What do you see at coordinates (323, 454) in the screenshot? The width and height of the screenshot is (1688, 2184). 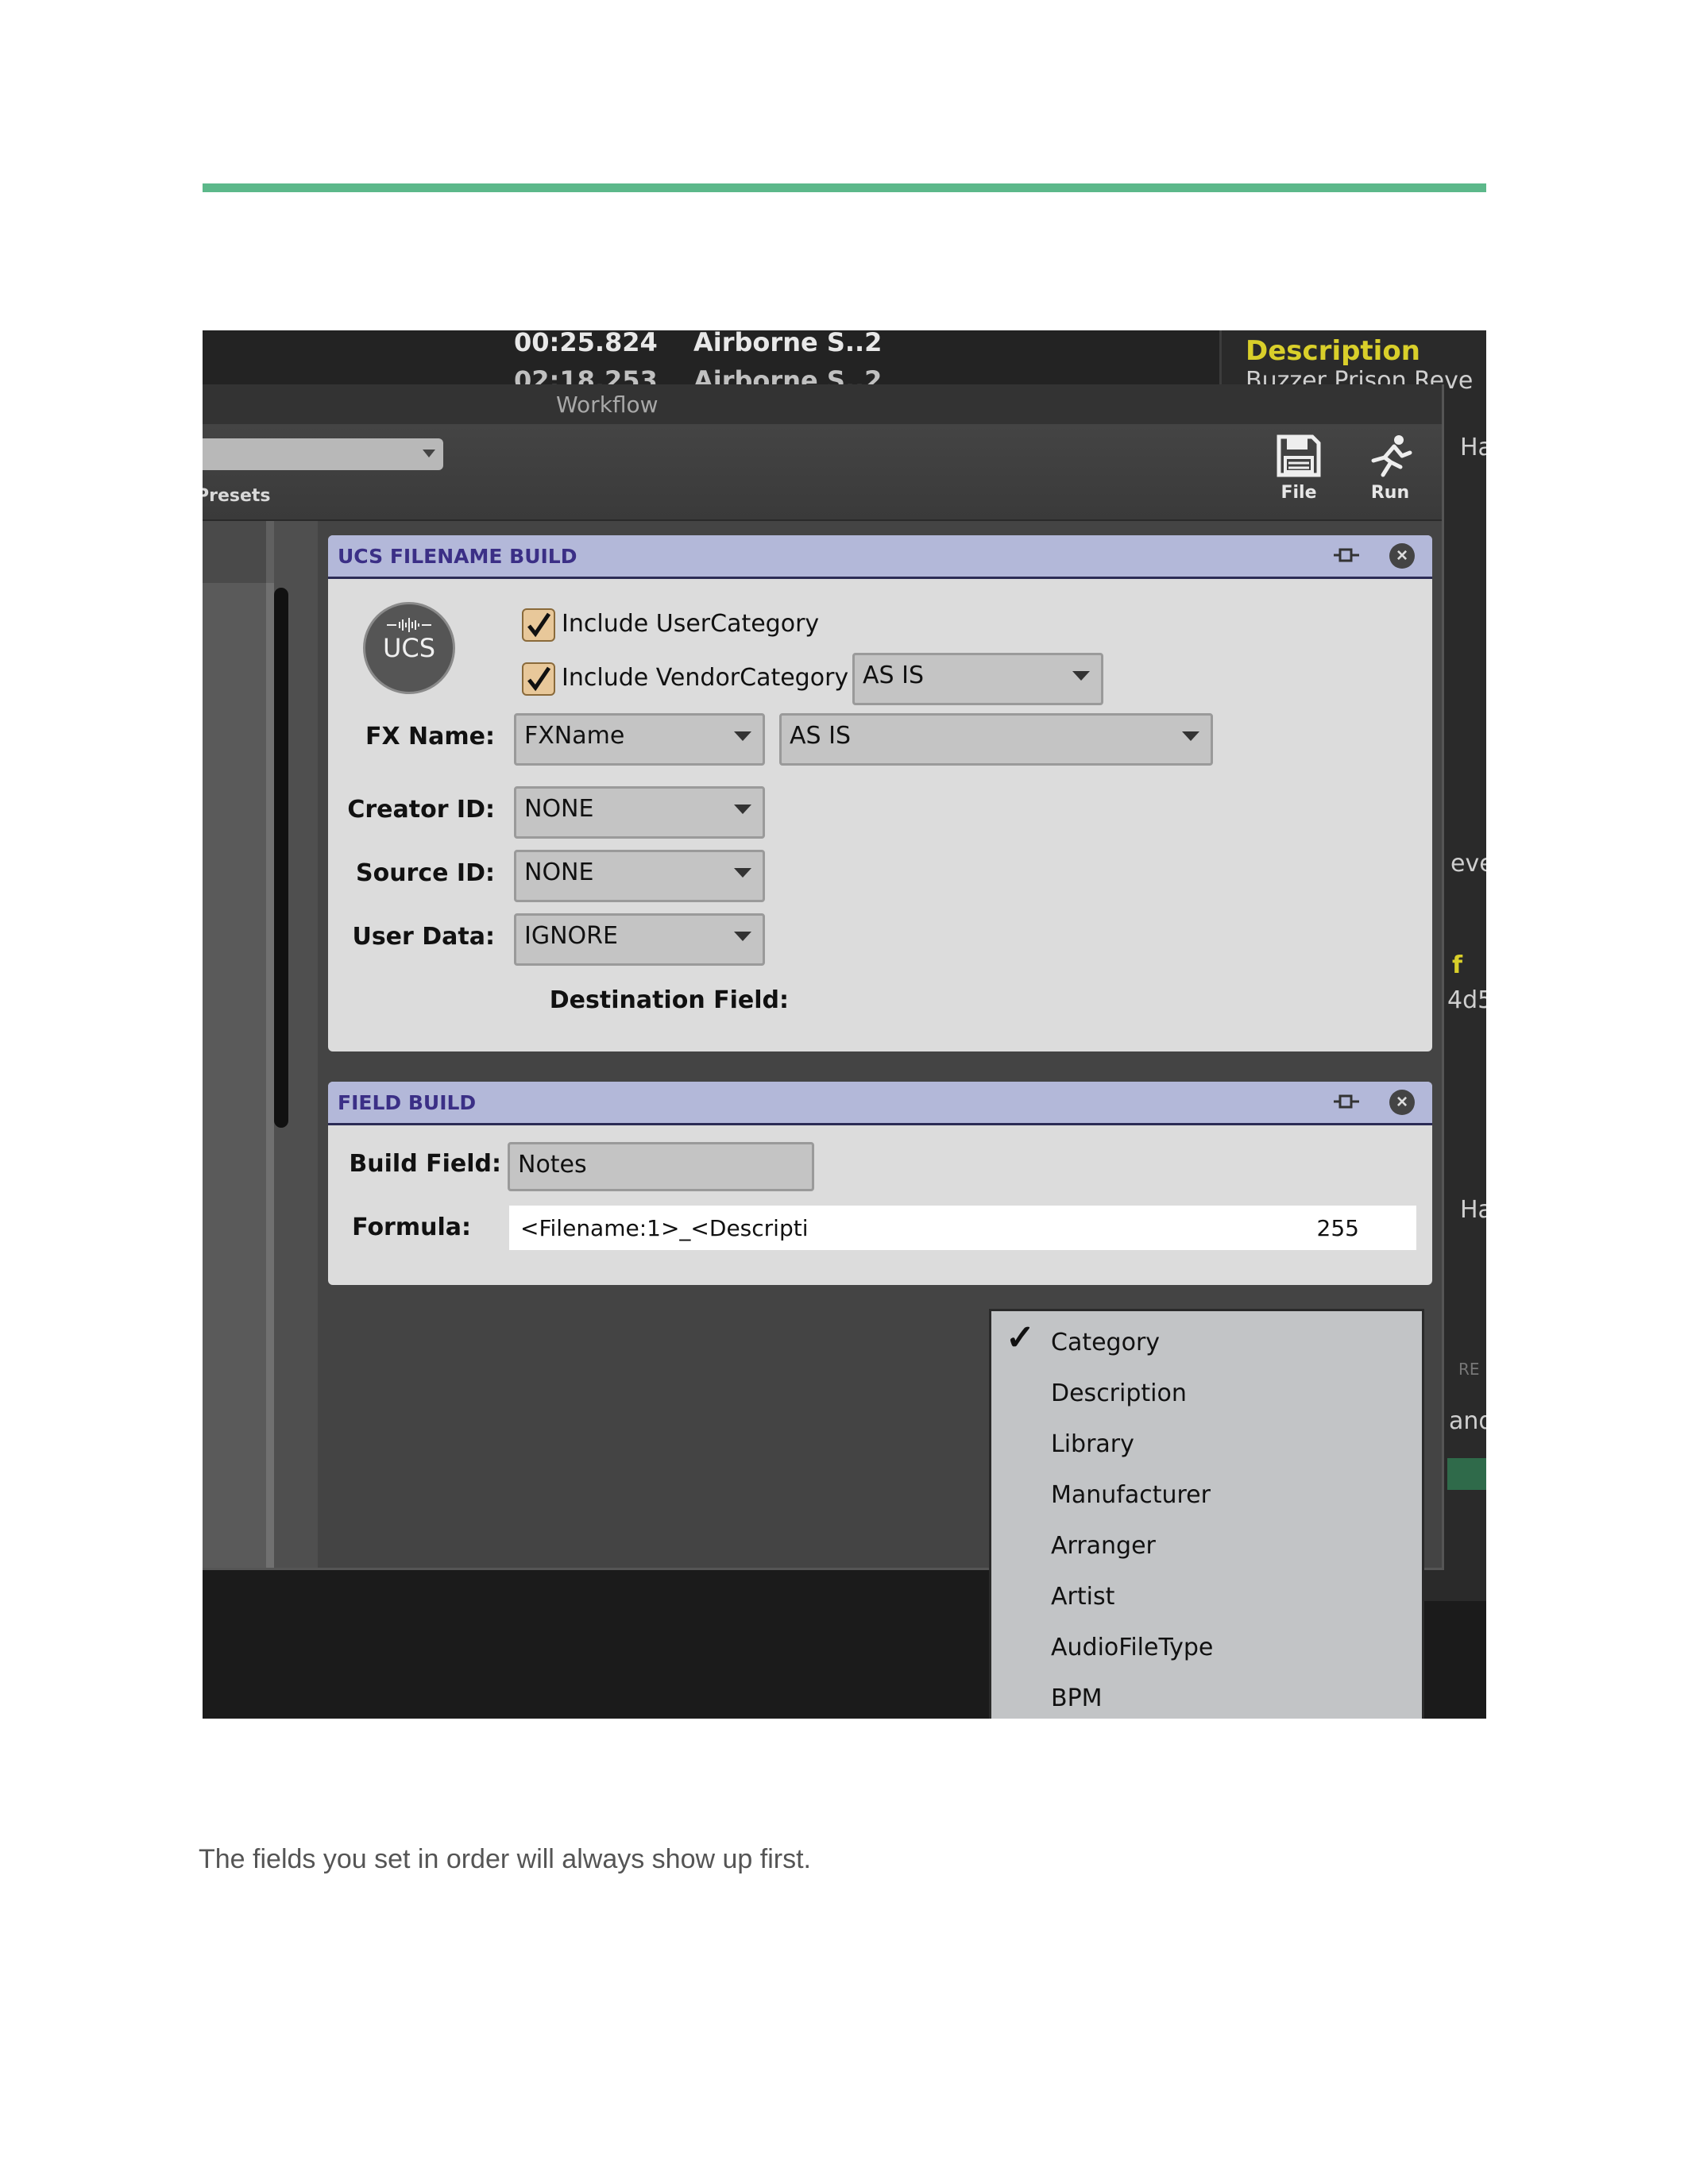 I see `presets-dropdown` at bounding box center [323, 454].